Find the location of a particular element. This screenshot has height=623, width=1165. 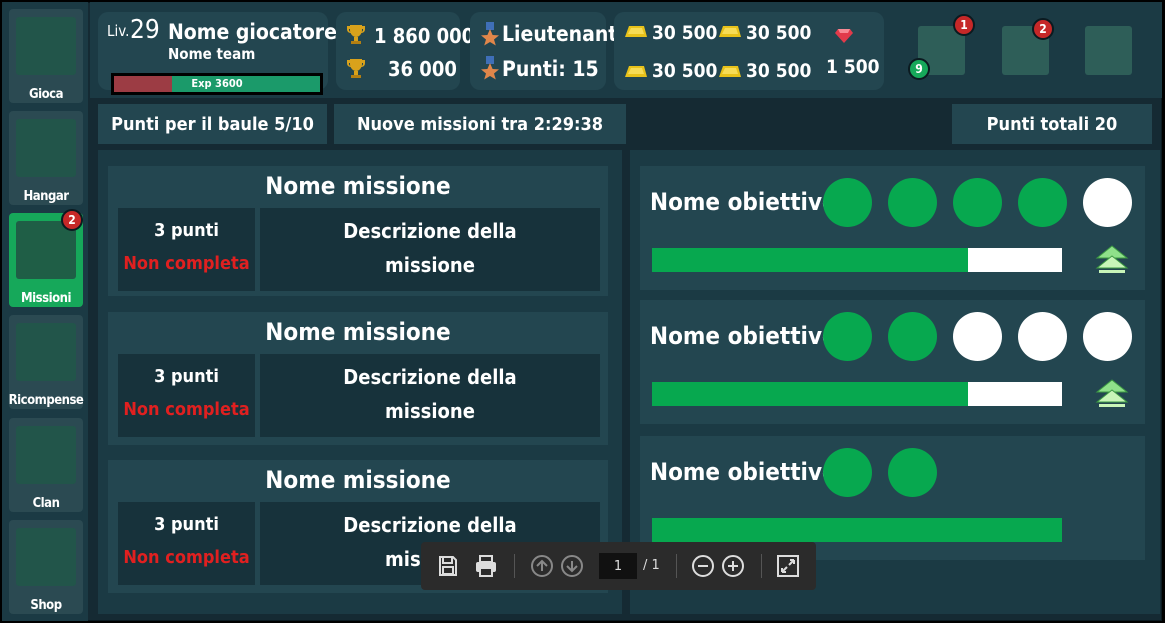

rank-medal-icon is located at coordinates (490, 34).